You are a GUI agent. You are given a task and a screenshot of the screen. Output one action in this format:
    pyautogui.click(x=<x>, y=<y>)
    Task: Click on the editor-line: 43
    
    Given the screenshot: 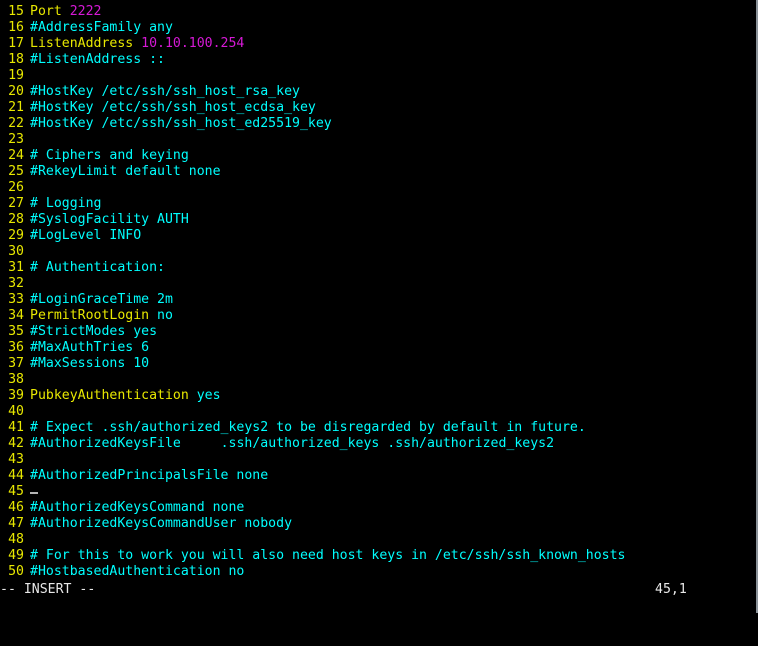 What is the action you would take?
    pyautogui.click(x=378, y=460)
    